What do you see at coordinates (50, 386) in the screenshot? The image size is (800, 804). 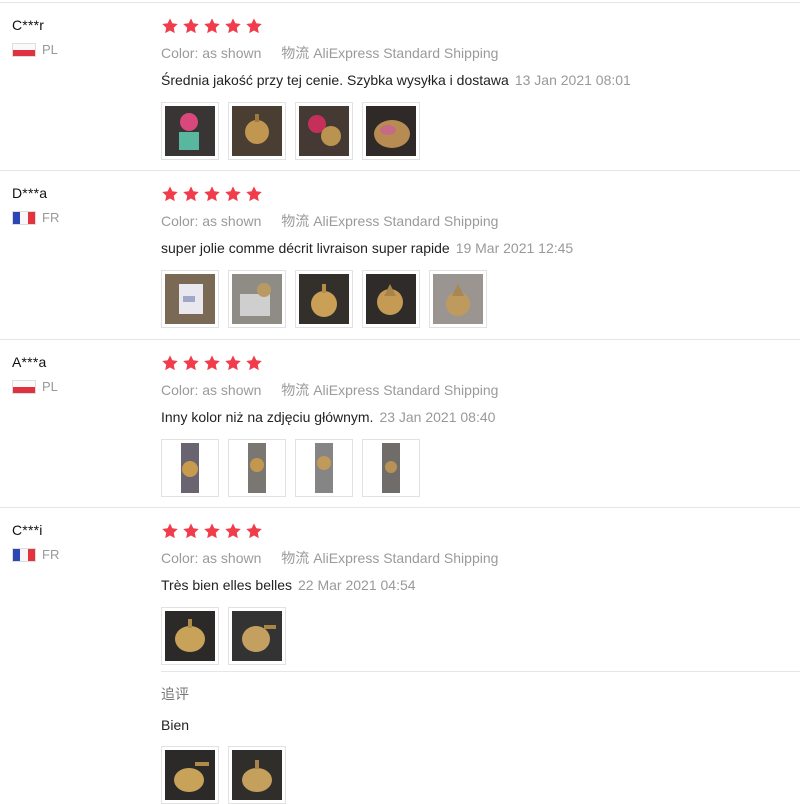 I see `country-code: PL` at bounding box center [50, 386].